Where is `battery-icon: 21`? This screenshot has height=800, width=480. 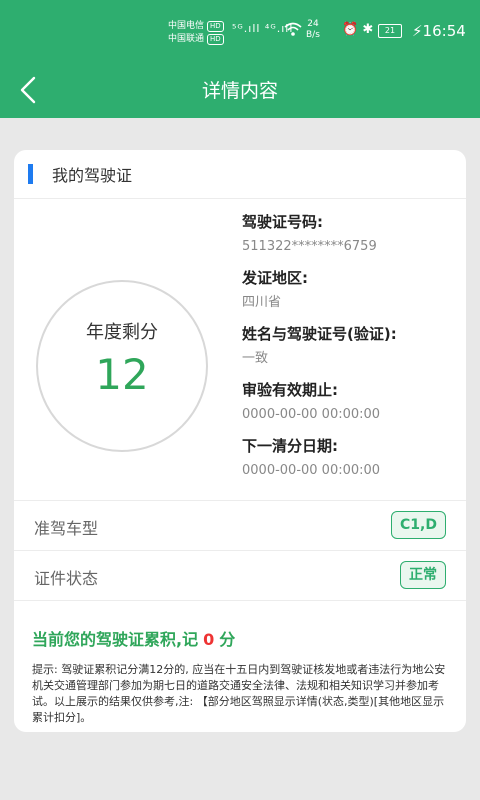 battery-icon: 21 is located at coordinates (390, 31).